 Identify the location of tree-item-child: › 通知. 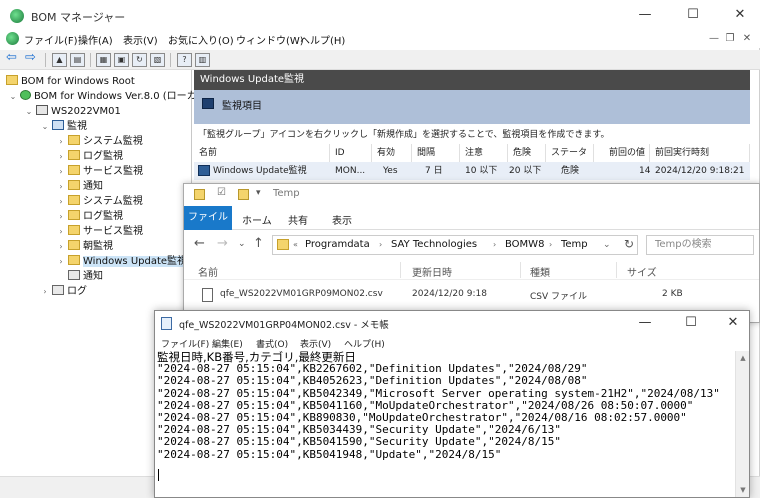
(79, 186).